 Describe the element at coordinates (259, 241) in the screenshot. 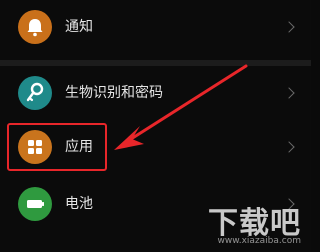

I see `watermark-url: www.xiazaiba.com` at that location.